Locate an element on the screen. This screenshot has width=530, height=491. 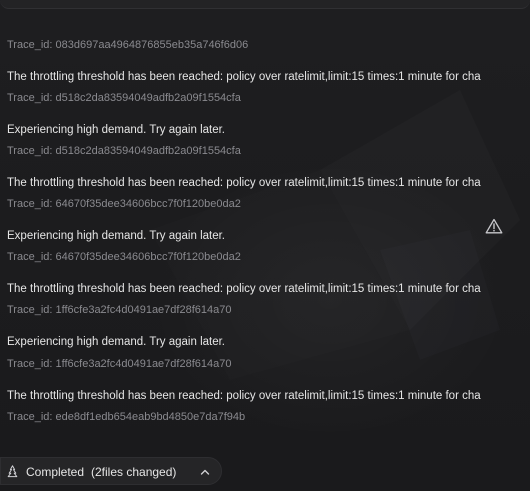
status-label: Completed is located at coordinates (55, 472).